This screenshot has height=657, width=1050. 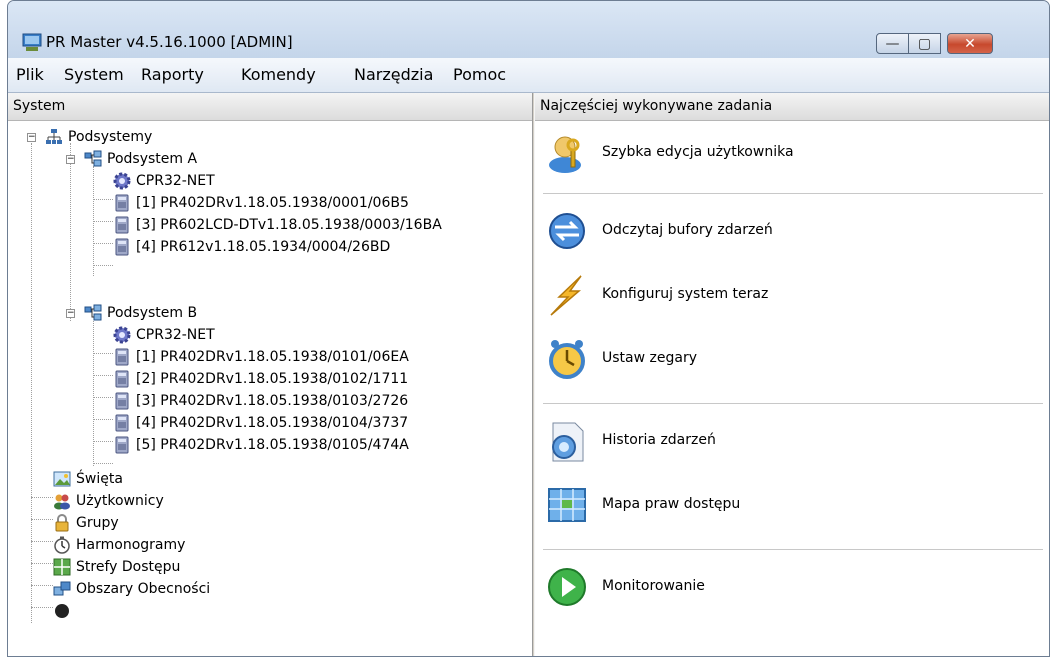 What do you see at coordinates (97, 523) in the screenshot?
I see `tree-item-label: Grupy` at bounding box center [97, 523].